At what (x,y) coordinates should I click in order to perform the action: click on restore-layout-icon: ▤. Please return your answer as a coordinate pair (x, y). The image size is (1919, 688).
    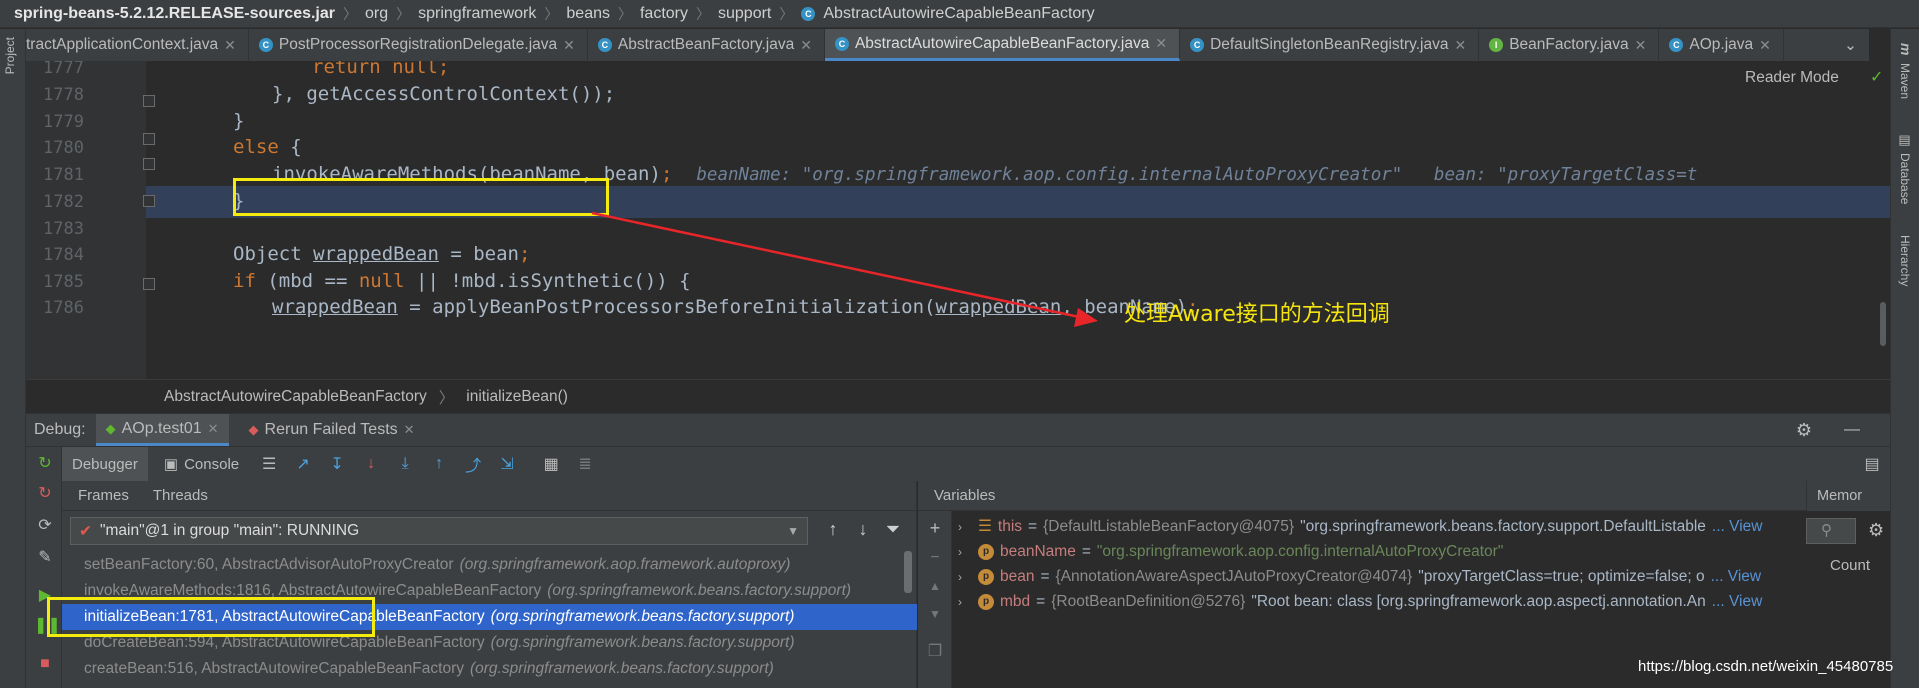
    Looking at the image, I should click on (1872, 464).